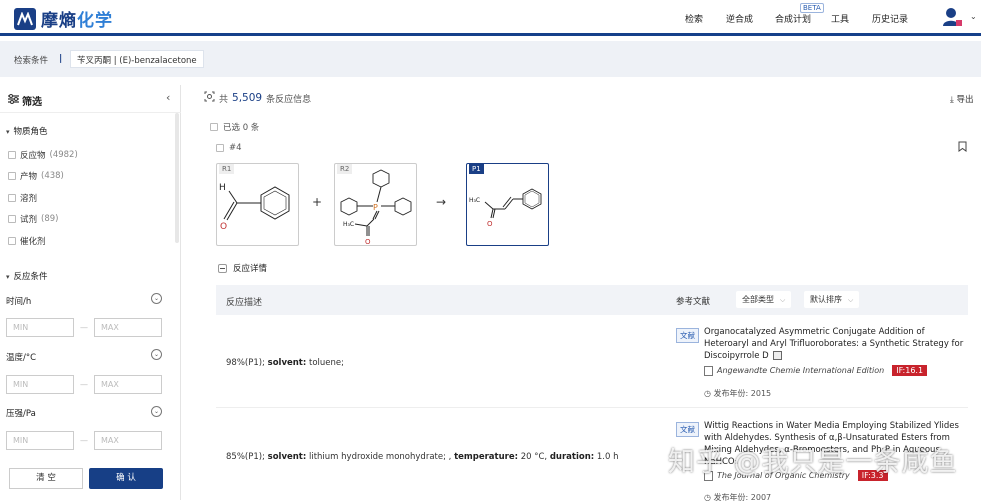 The height and width of the screenshot is (503, 981). I want to click on results-summary: 共 5,509 条反应信息, so click(257, 98).